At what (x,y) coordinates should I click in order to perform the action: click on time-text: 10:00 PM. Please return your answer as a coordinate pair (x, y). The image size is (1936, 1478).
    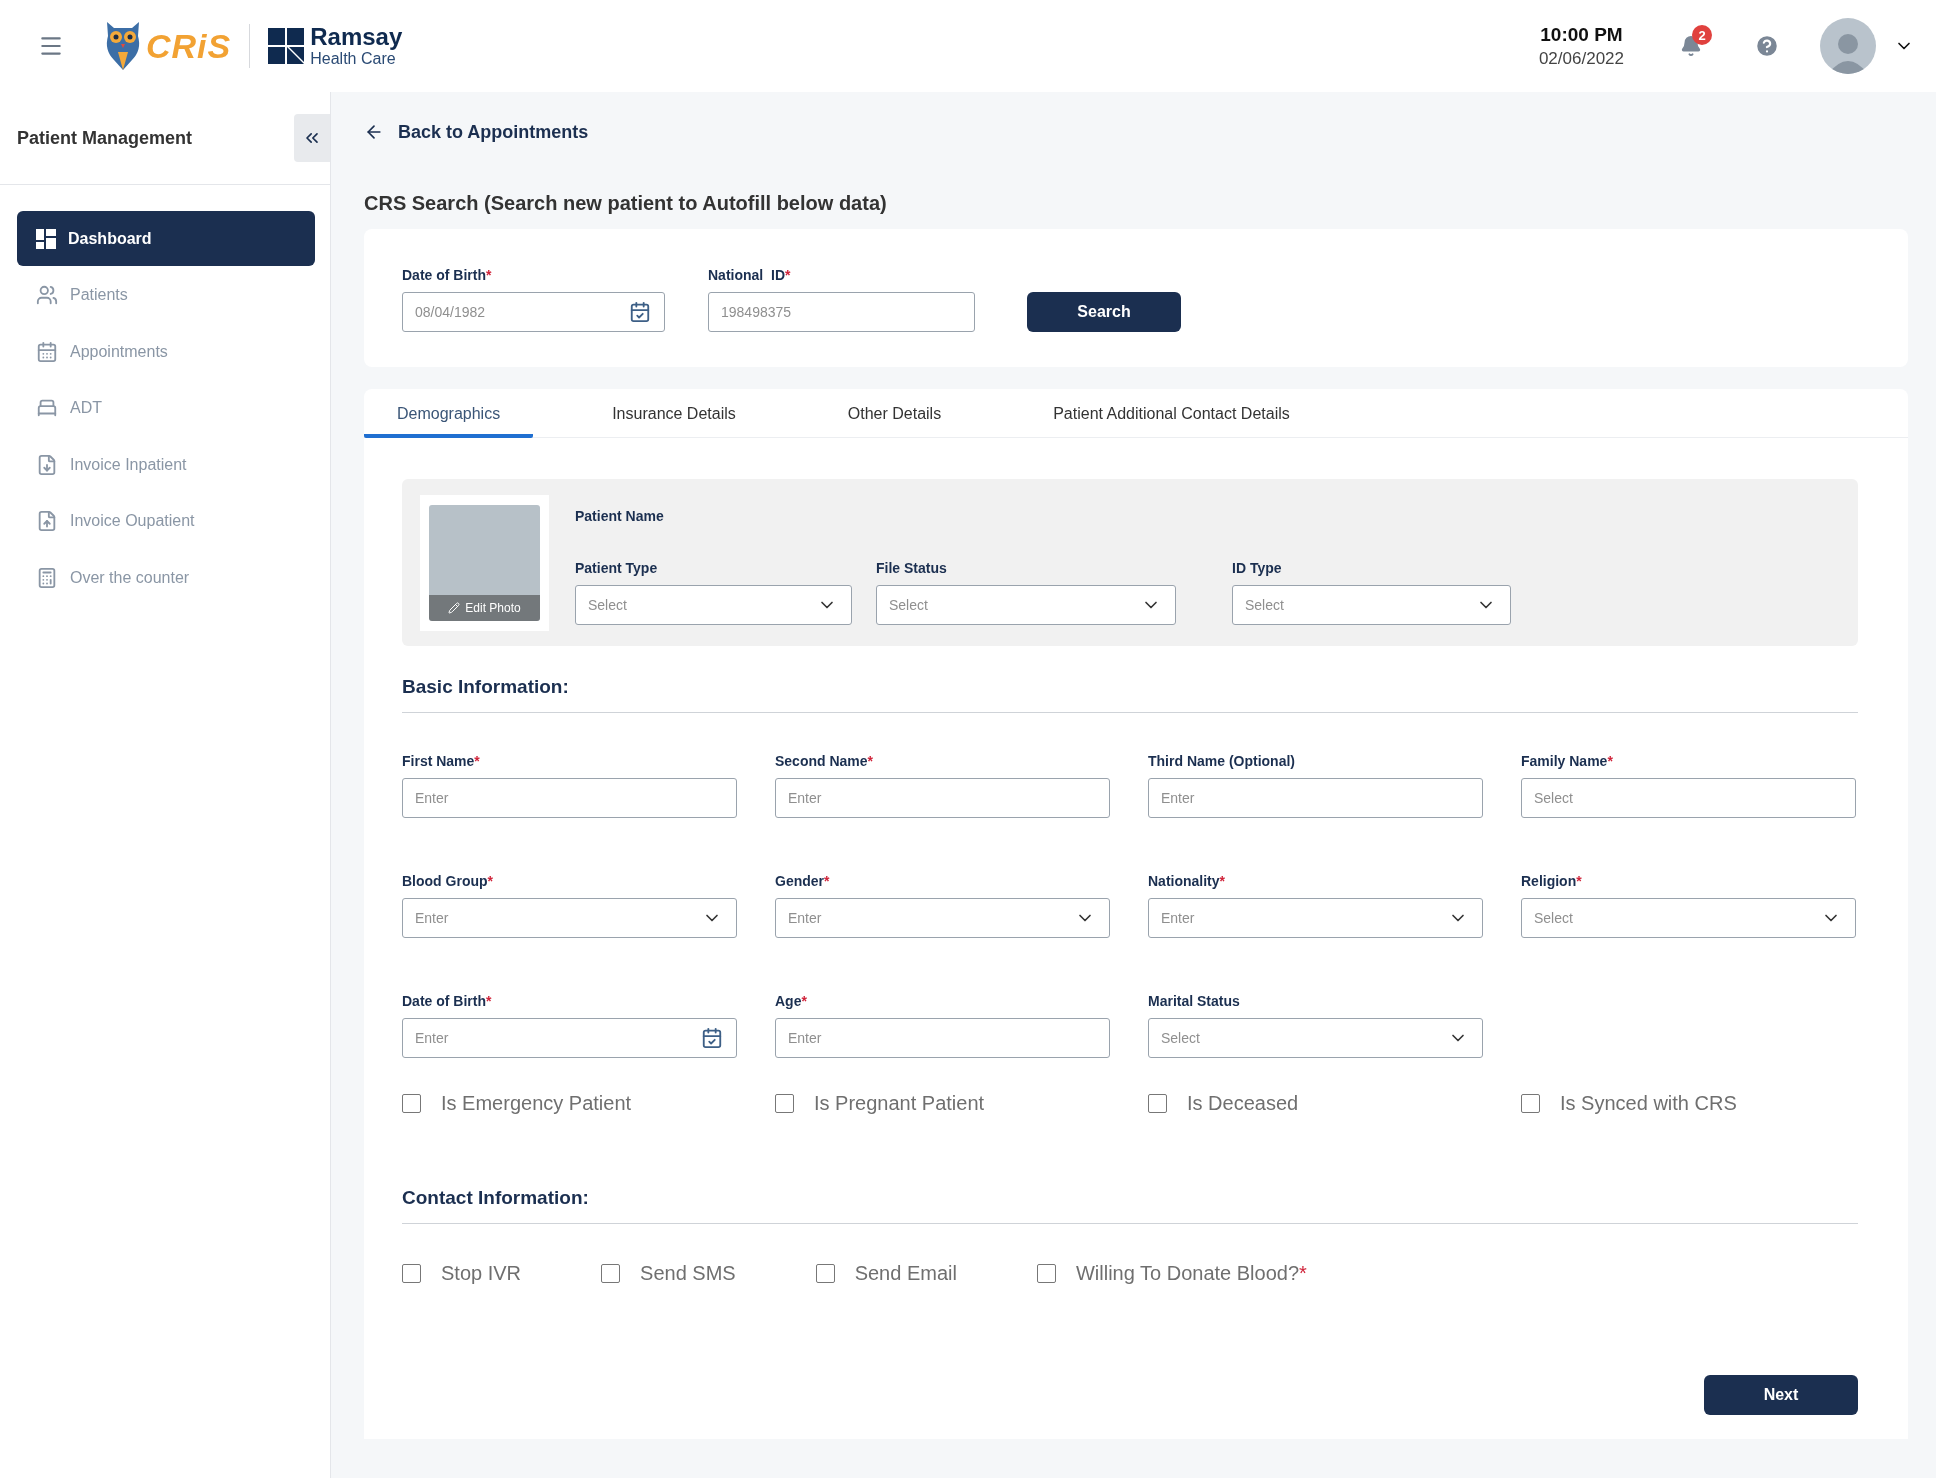
    Looking at the image, I should click on (1581, 34).